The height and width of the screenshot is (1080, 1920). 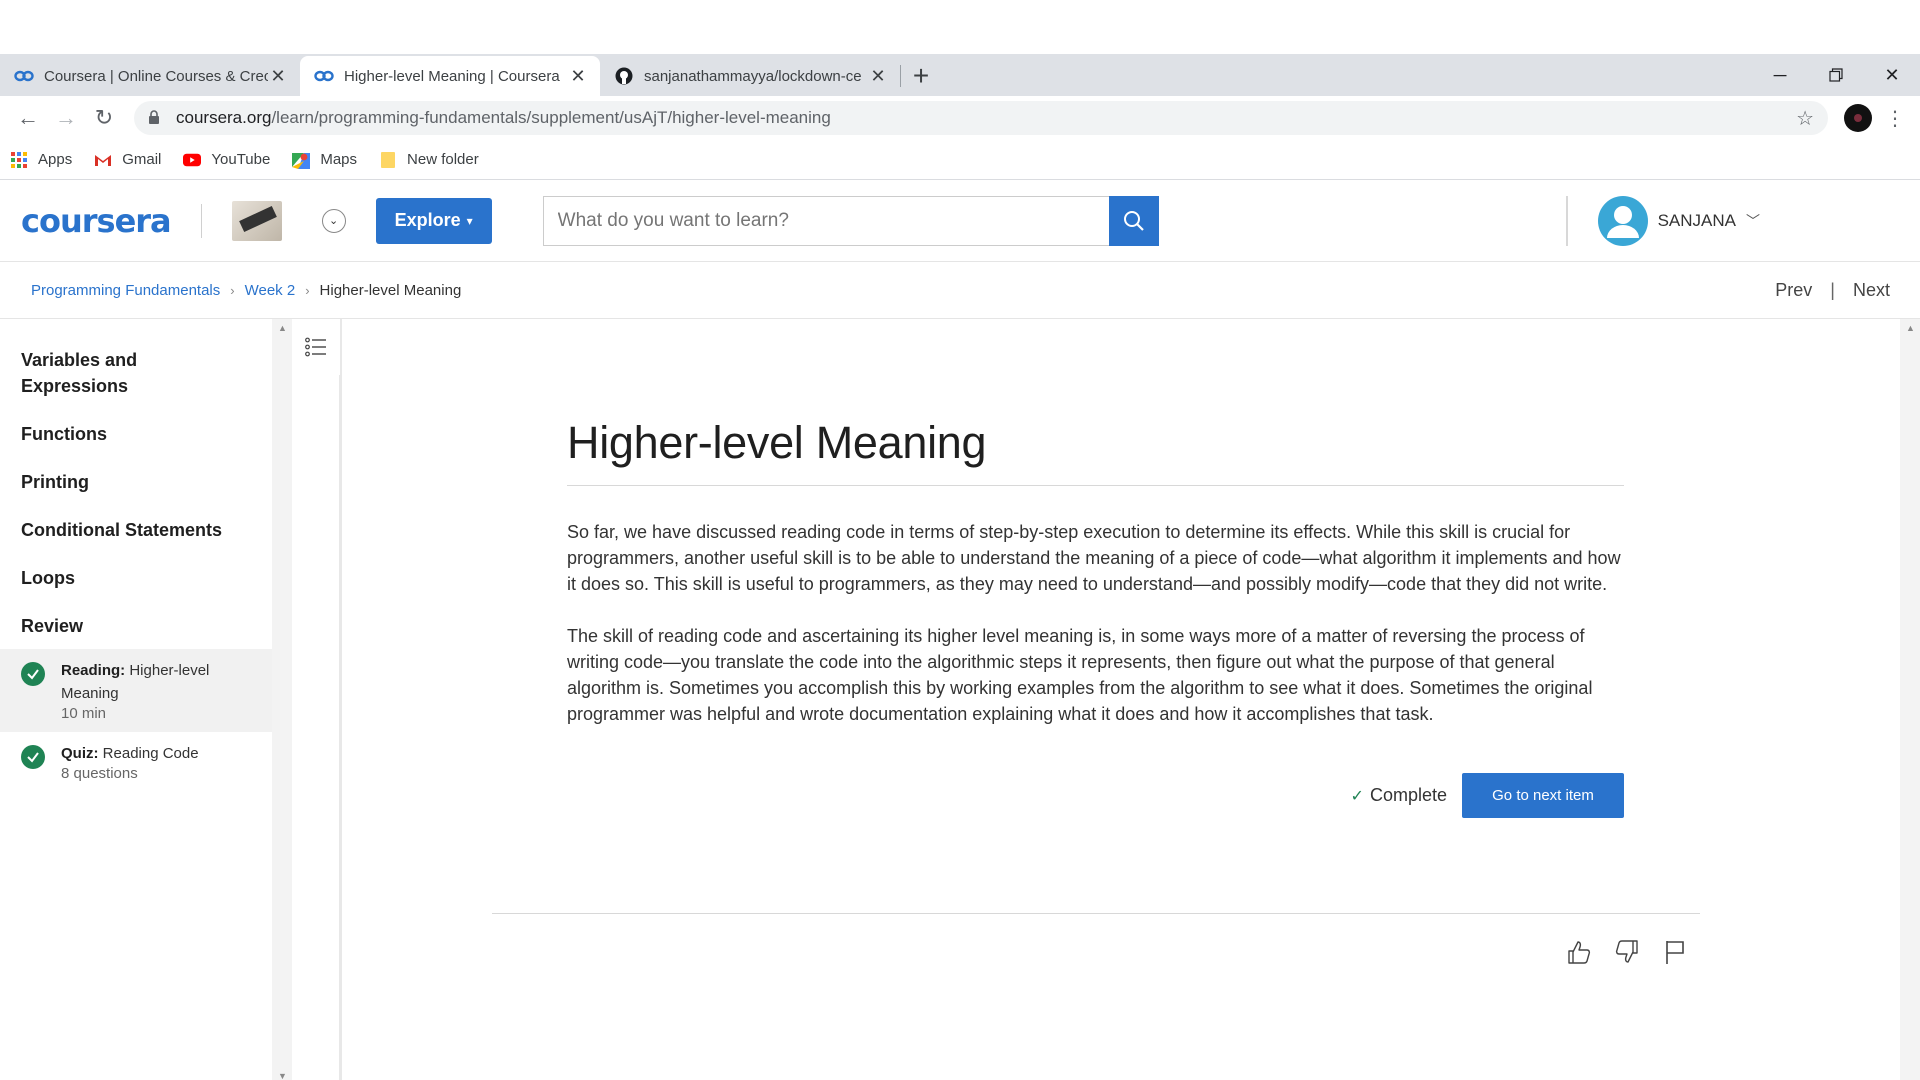 I want to click on search-input, so click(x=825, y=220).